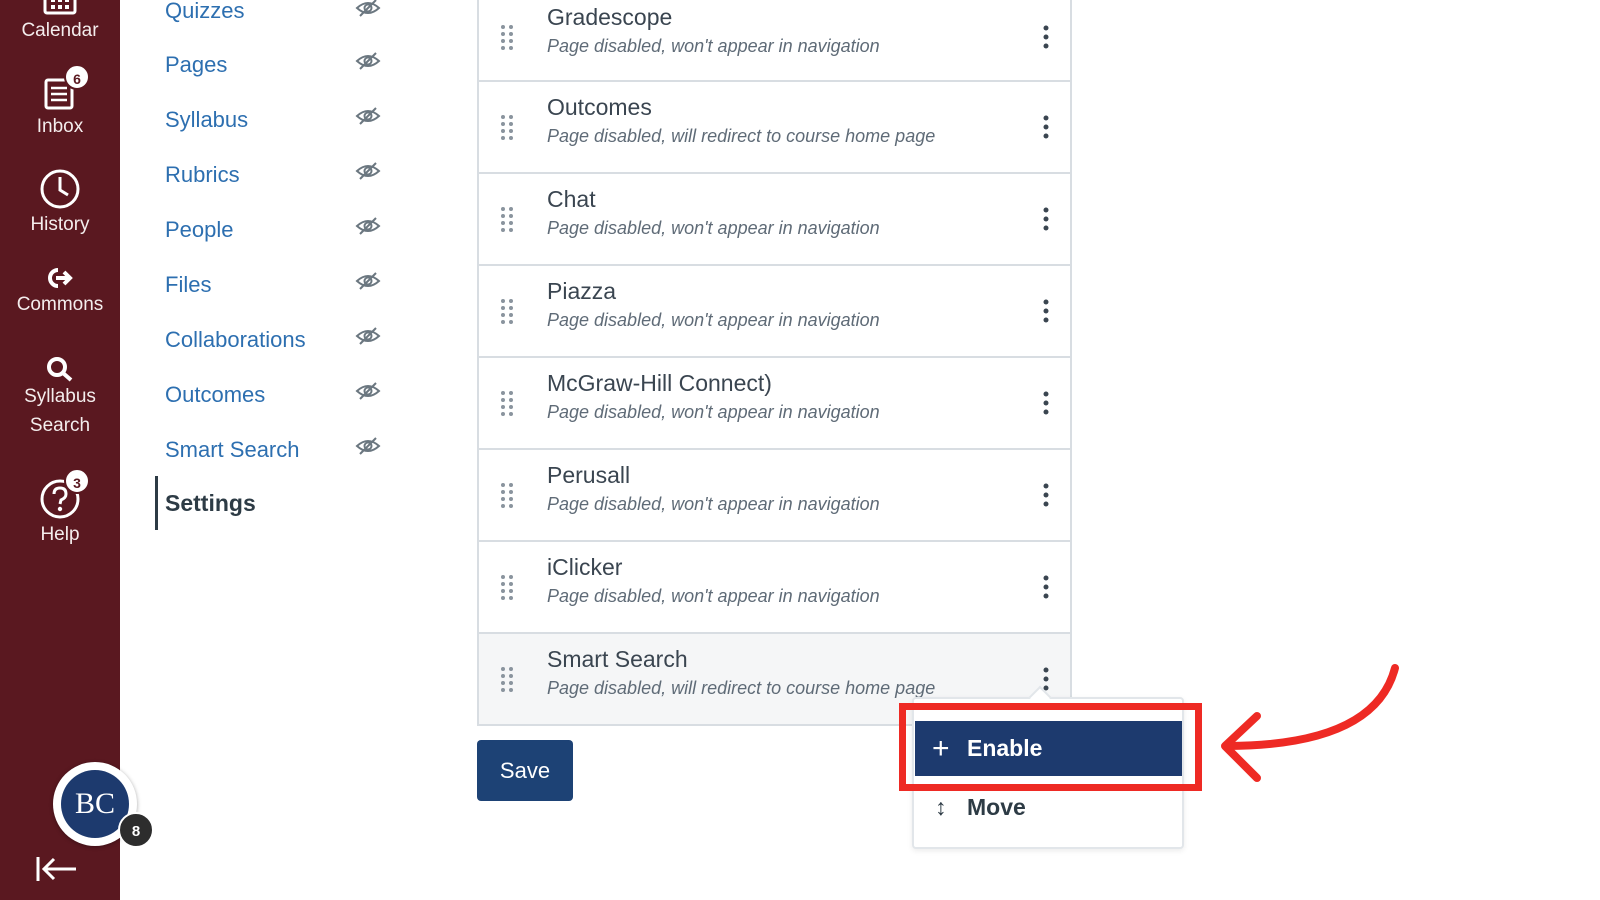 The image size is (1600, 900). I want to click on list-item-title: iClicker, so click(585, 567).